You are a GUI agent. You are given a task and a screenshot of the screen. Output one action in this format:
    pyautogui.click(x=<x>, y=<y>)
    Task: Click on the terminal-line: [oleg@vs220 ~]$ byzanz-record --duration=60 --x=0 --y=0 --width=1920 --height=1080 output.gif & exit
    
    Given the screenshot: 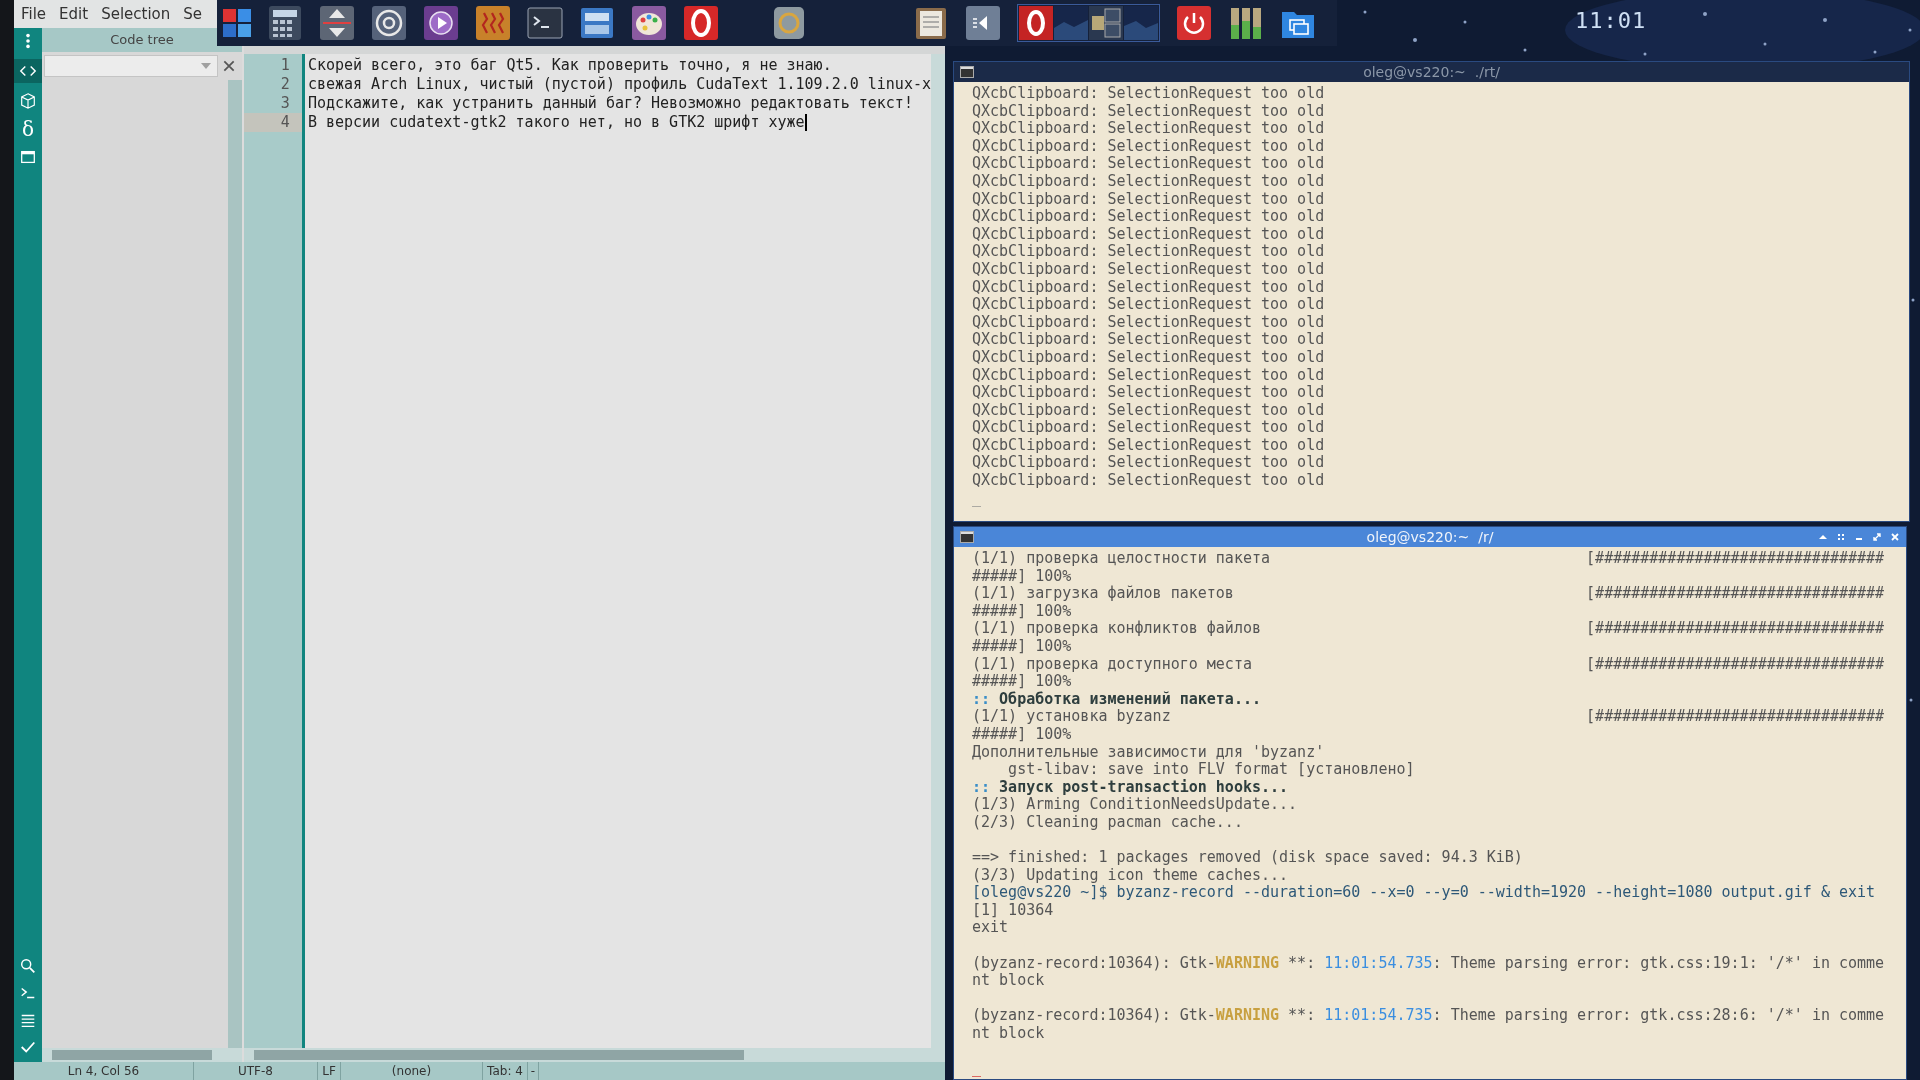 What is the action you would take?
    pyautogui.click(x=1424, y=893)
    